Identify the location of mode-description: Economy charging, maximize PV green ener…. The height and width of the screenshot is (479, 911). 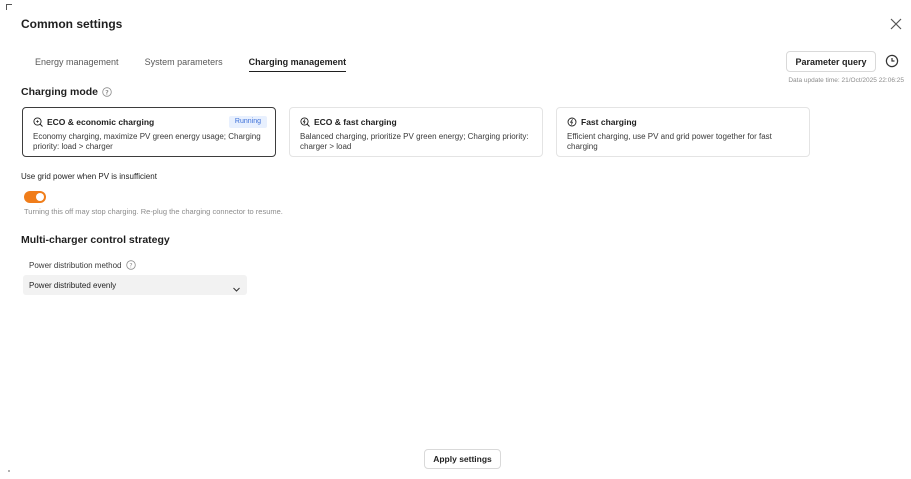
(147, 141).